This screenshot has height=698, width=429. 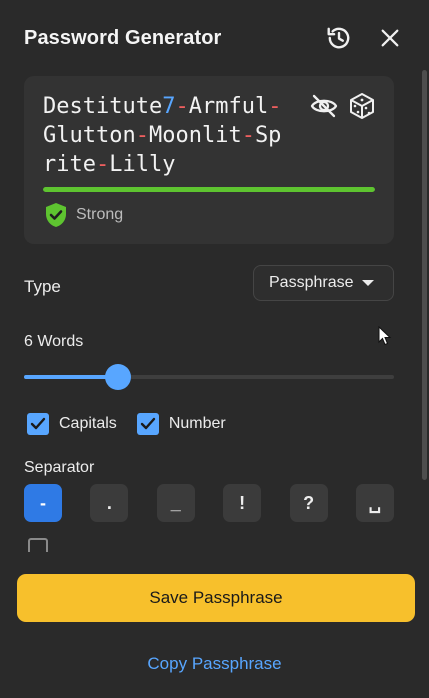 What do you see at coordinates (228, 106) in the screenshot?
I see `password-word: Armful` at bounding box center [228, 106].